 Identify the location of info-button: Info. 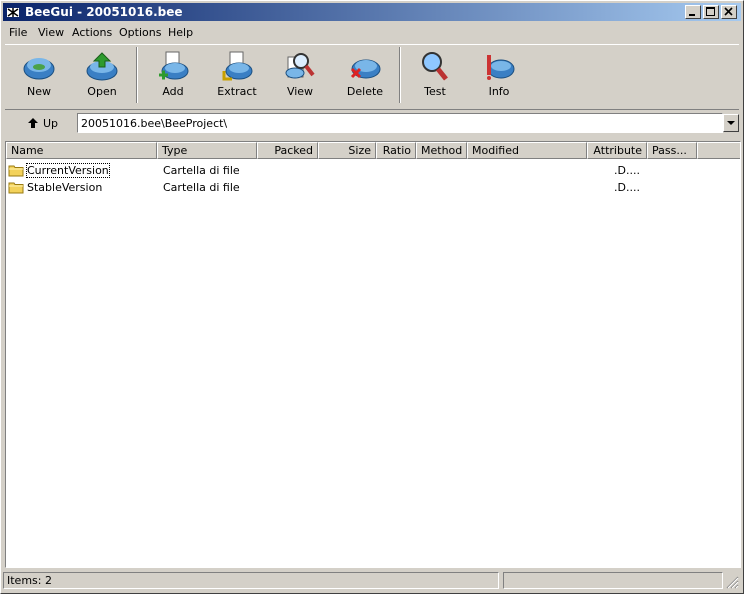
(499, 77).